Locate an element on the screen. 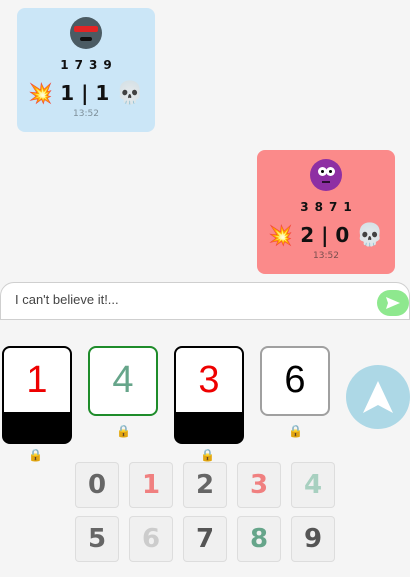  keypad-key-9: 9 is located at coordinates (313, 539).